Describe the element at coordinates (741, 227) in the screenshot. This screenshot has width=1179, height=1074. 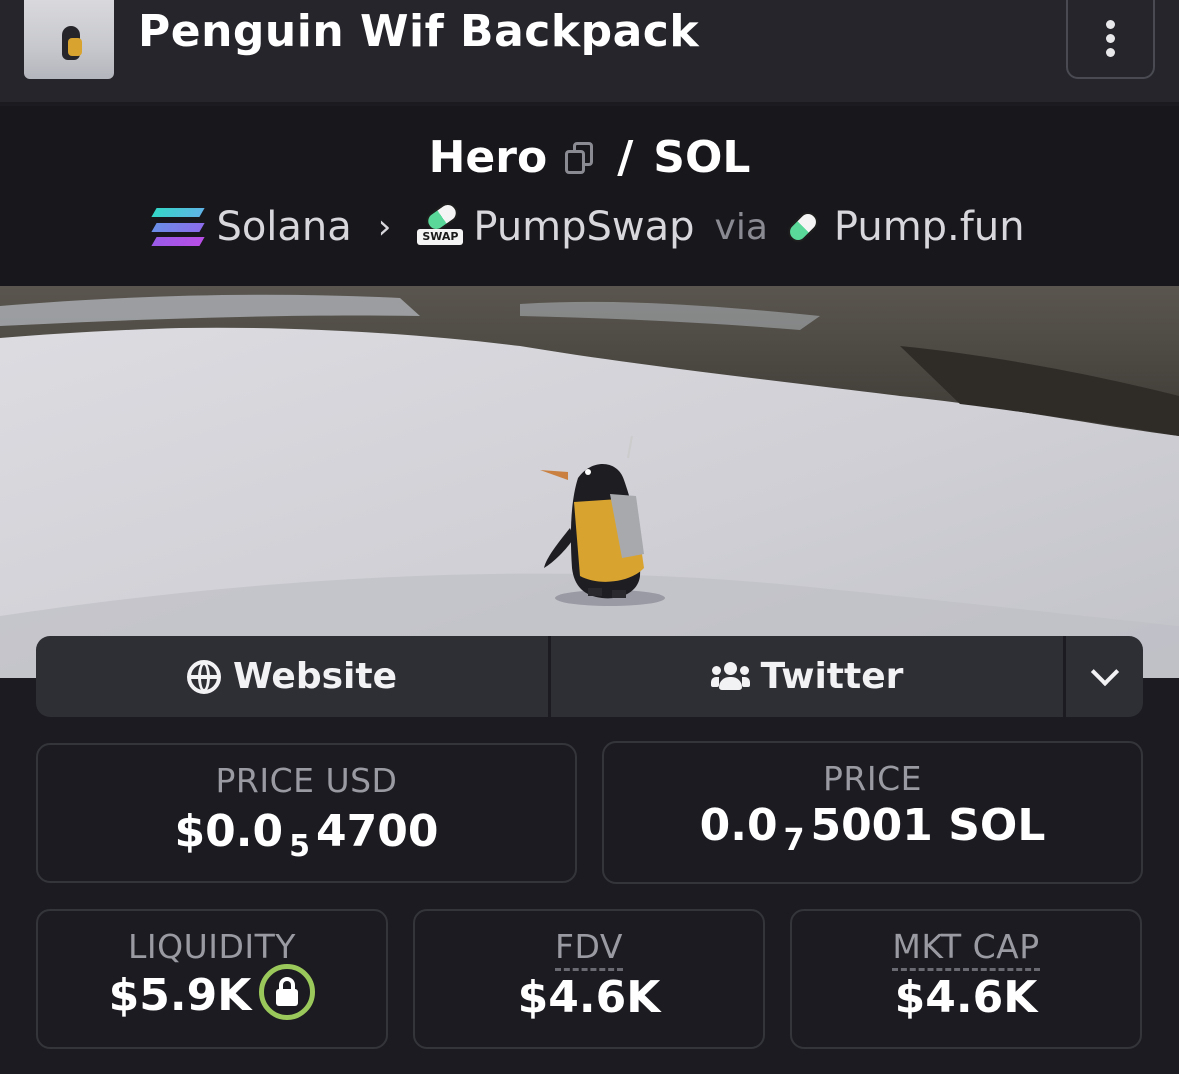
I see `via-label: via` at that location.